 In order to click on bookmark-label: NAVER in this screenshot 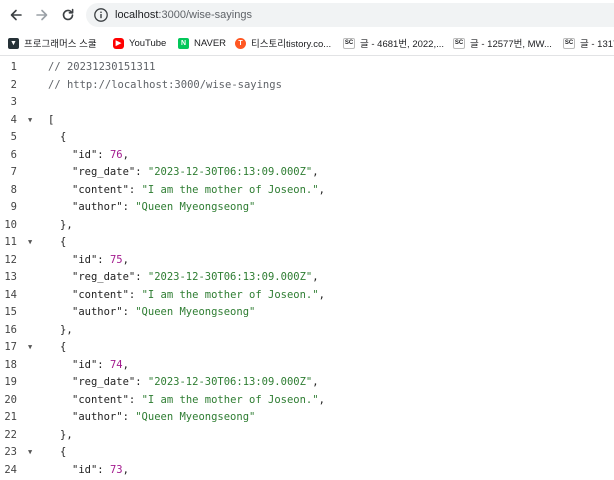, I will do `click(210, 43)`.